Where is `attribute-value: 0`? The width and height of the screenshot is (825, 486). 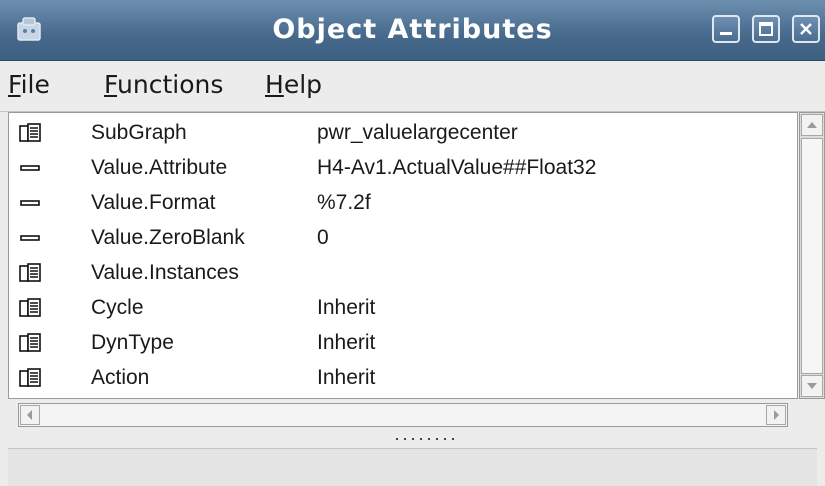 attribute-value: 0 is located at coordinates (323, 237).